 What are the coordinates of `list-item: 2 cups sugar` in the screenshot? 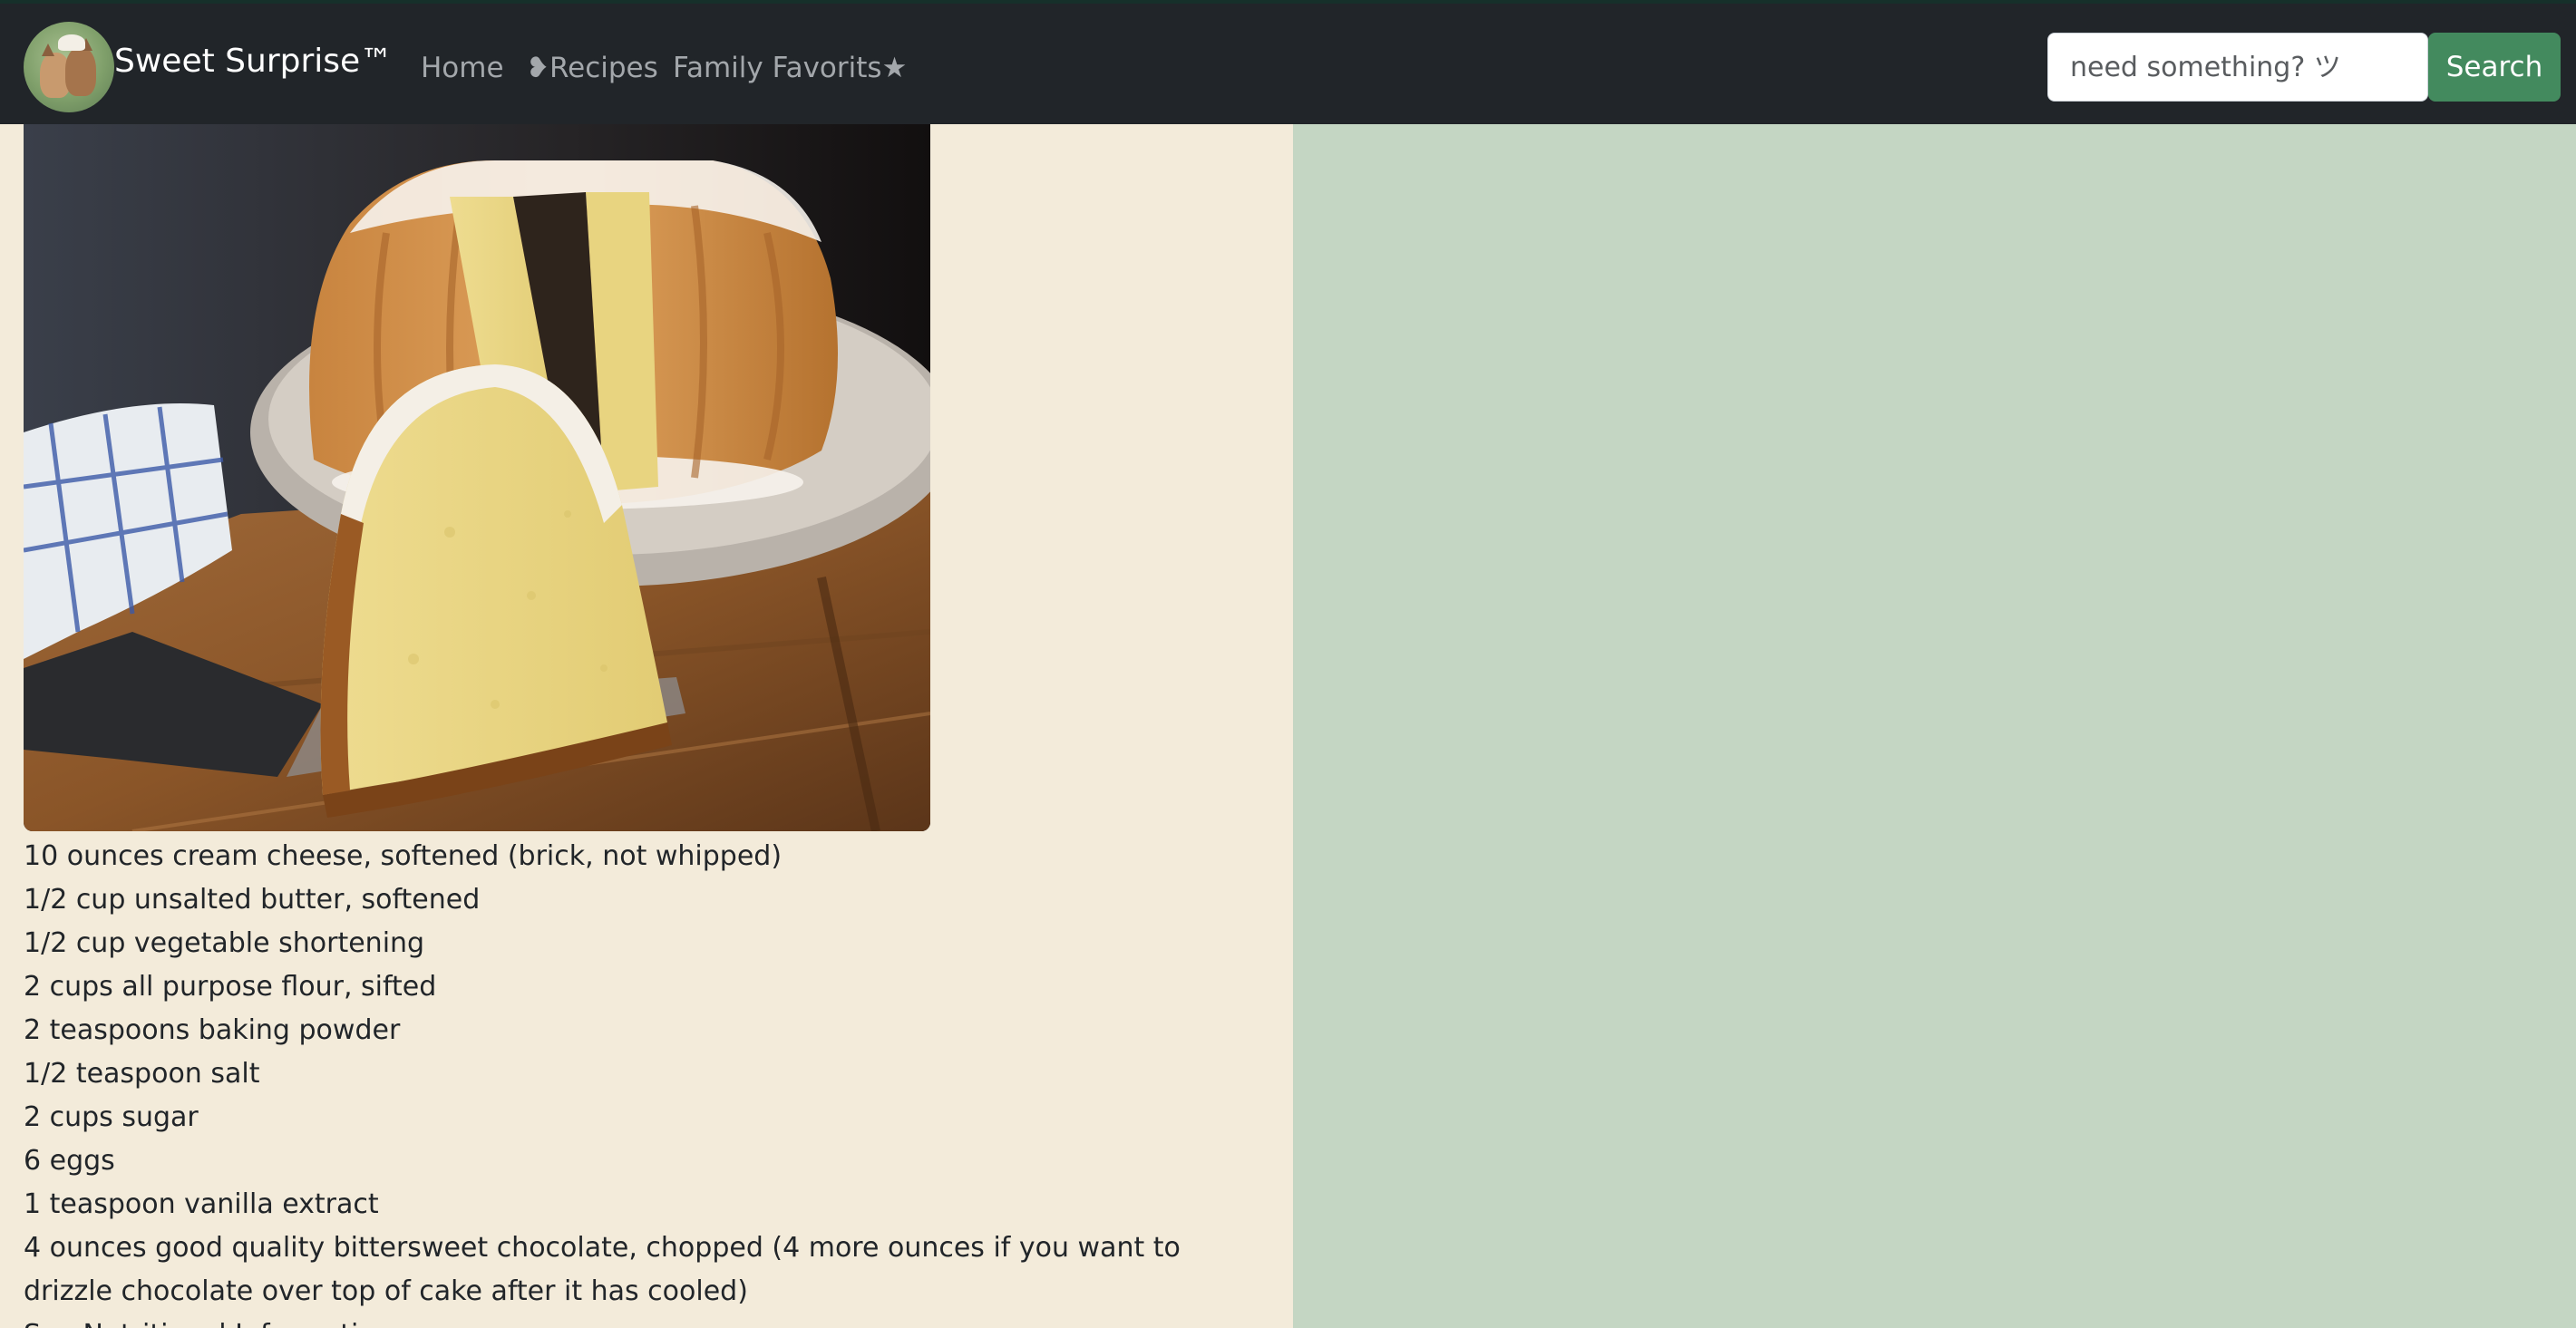 It's located at (111, 1117).